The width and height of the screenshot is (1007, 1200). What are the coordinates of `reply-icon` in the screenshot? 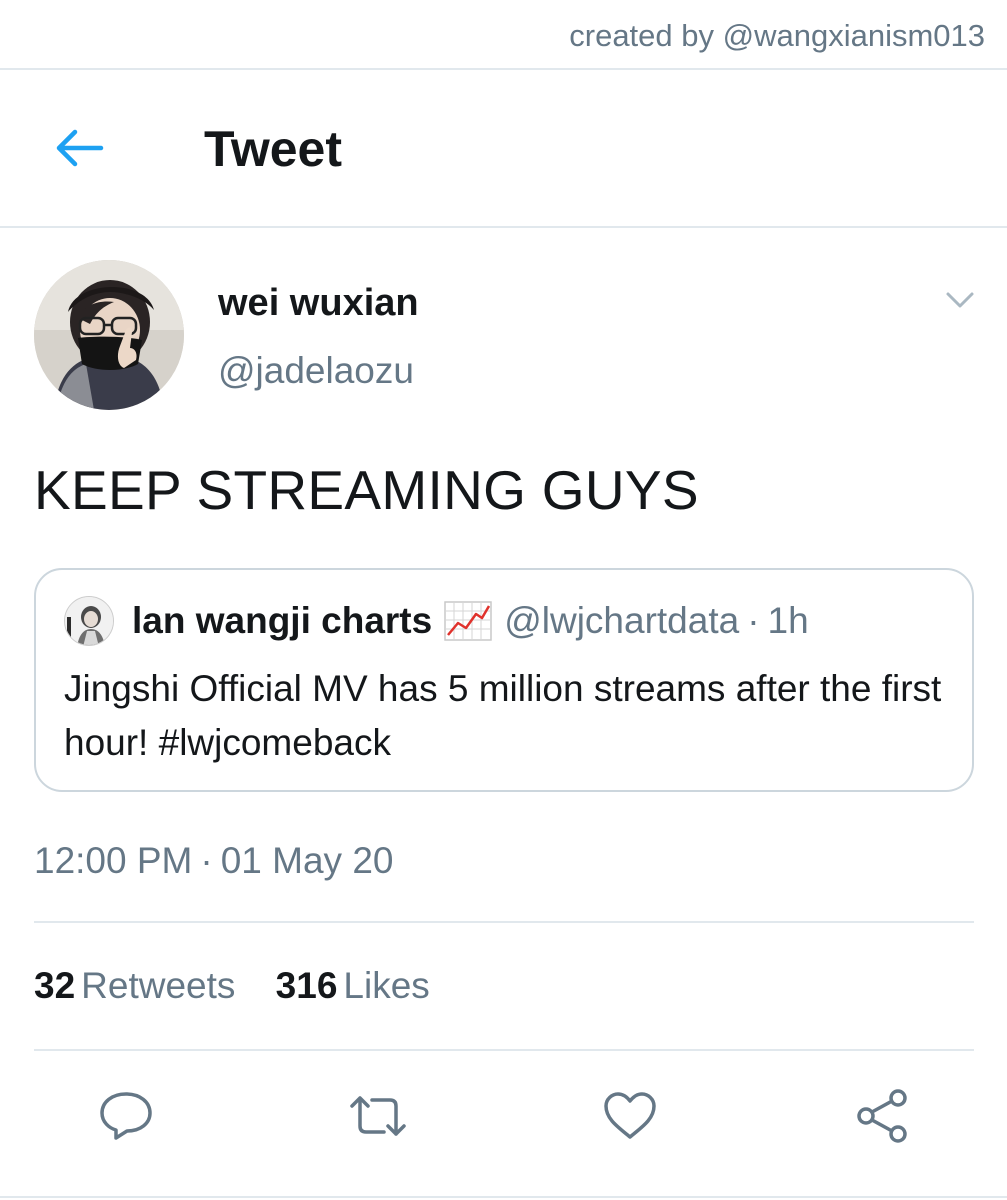 It's located at (126, 1116).